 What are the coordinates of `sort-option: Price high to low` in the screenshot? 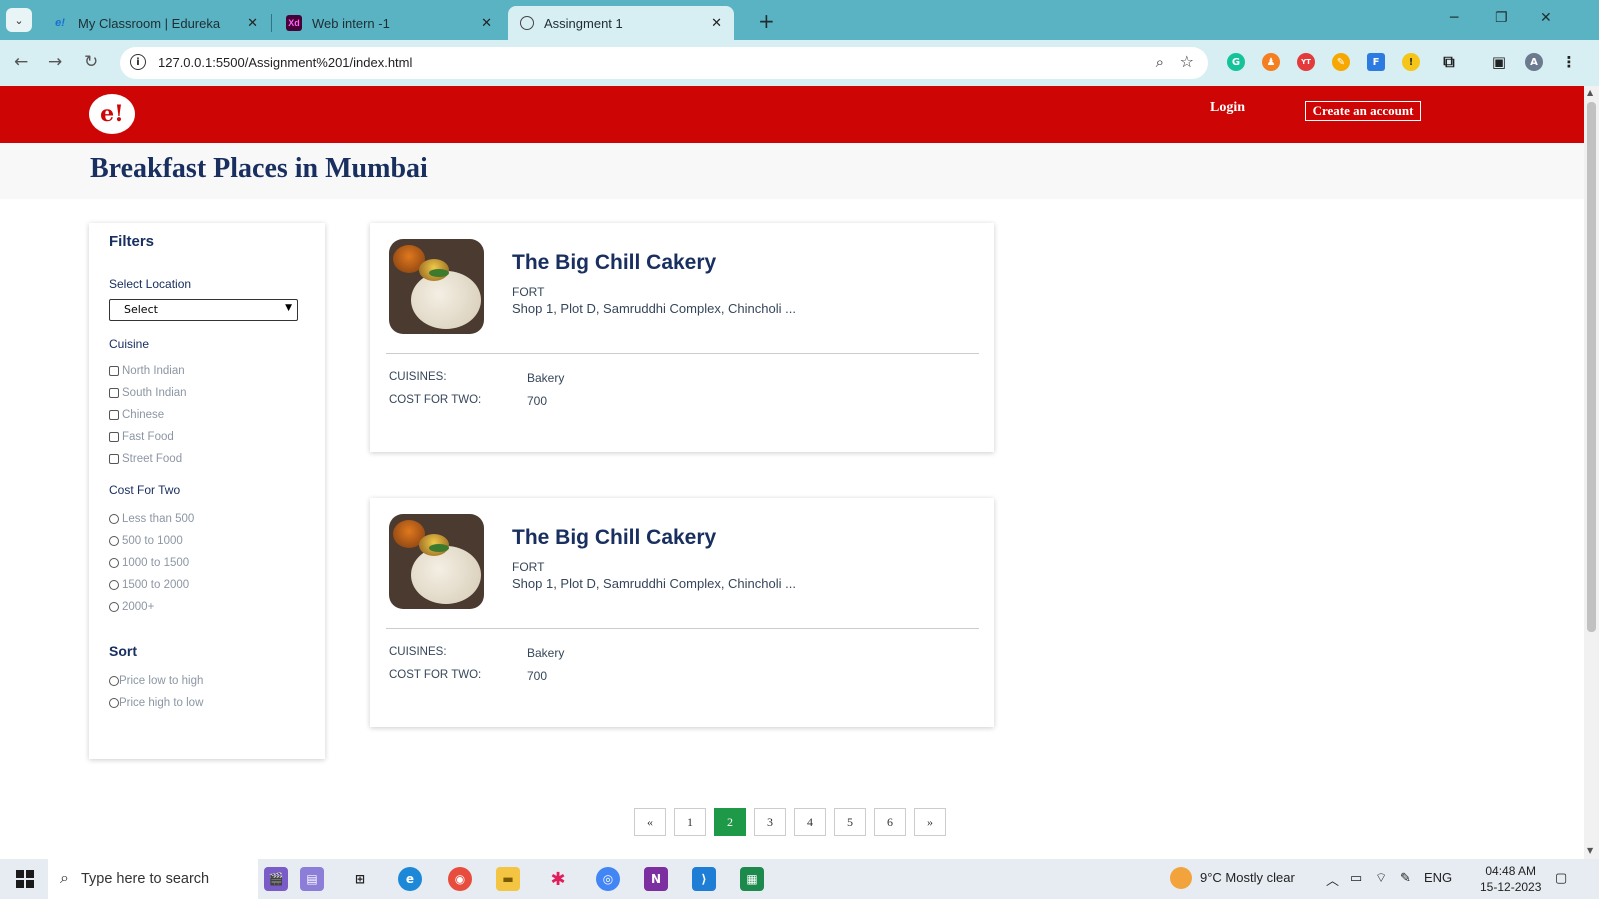 It's located at (156, 703).